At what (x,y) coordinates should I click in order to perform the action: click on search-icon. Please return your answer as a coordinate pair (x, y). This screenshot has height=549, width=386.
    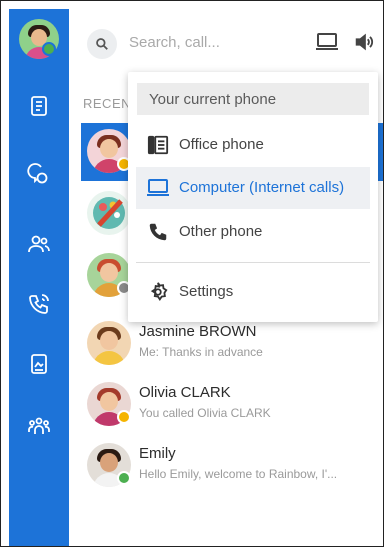
    Looking at the image, I should click on (102, 44).